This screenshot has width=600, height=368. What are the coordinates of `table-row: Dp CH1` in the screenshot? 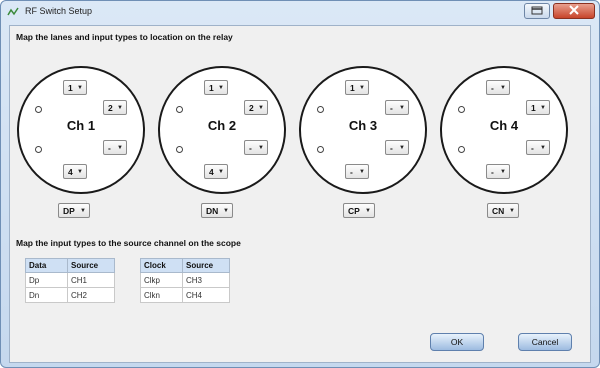 It's located at (70, 280).